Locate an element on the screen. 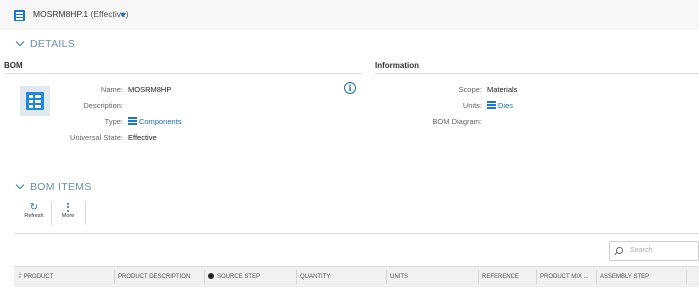 The image size is (699, 292). universal-state-label: Universal State: is located at coordinates (96, 137).